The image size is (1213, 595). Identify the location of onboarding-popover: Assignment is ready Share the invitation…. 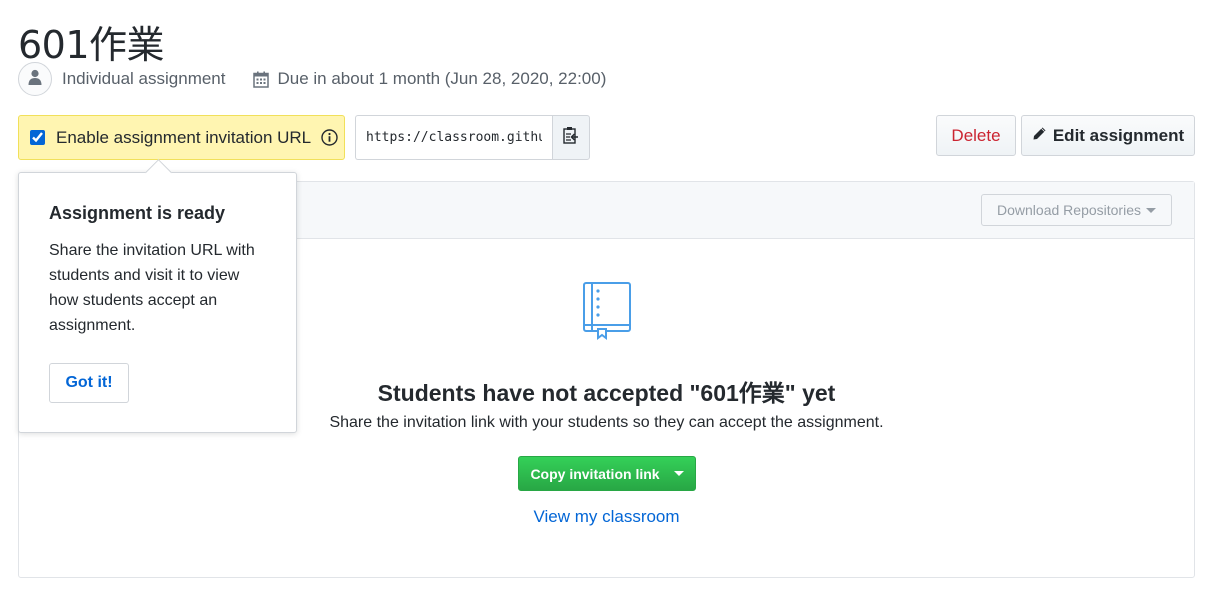
(157, 302).